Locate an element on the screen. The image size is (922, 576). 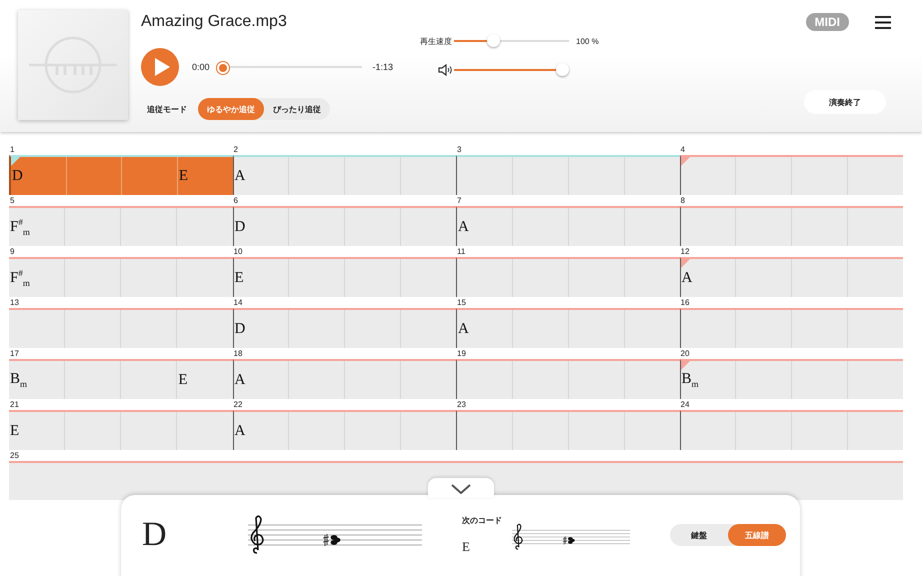
measure-number: 12 is located at coordinates (685, 251).